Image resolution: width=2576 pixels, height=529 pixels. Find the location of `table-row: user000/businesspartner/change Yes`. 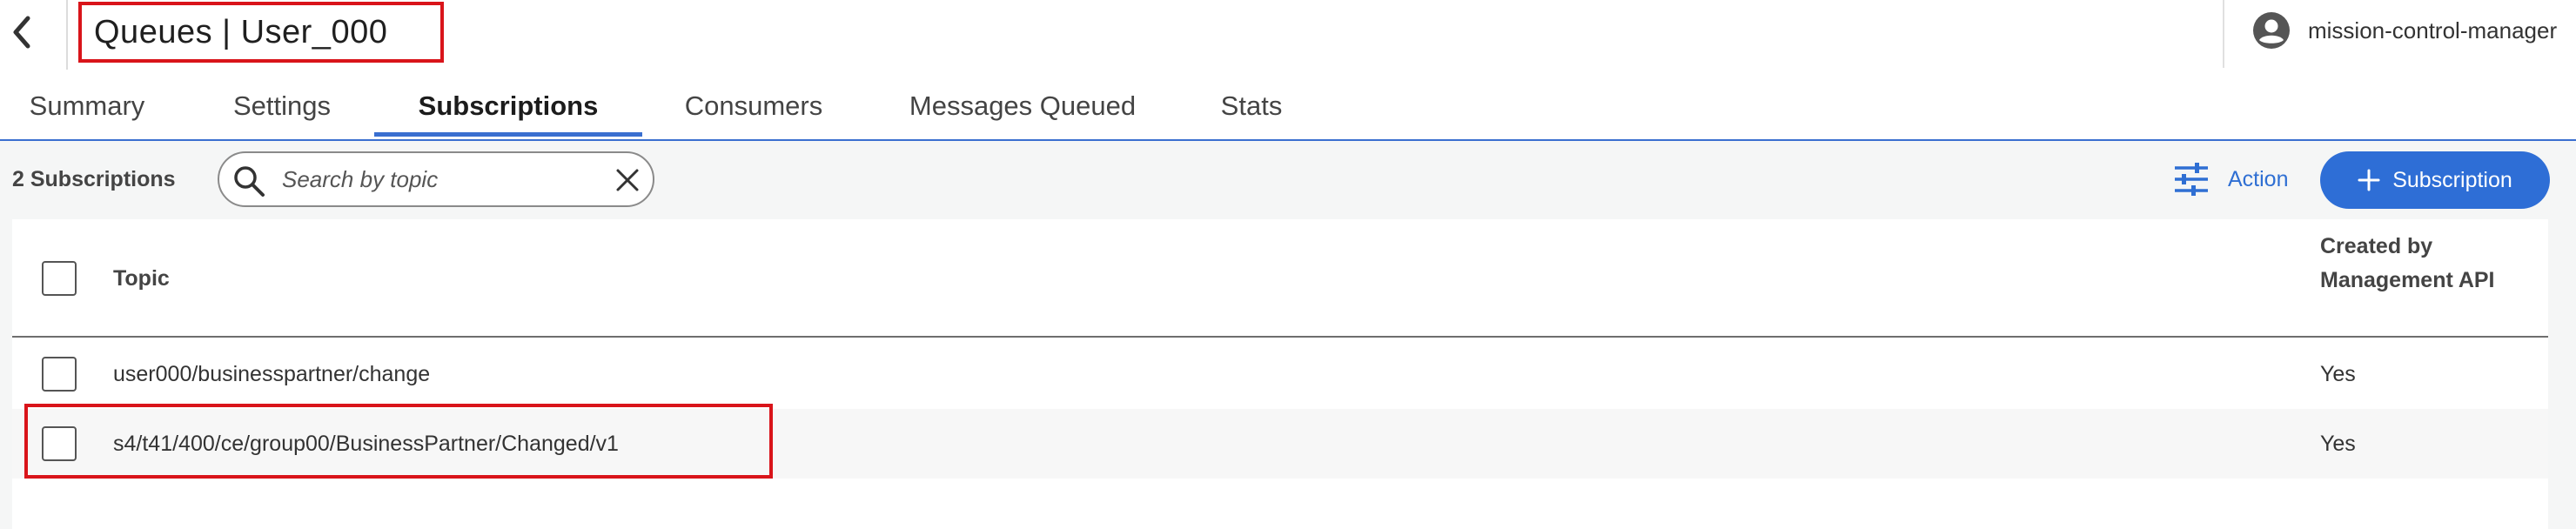

table-row: user000/businesspartner/change Yes is located at coordinates (1280, 374).